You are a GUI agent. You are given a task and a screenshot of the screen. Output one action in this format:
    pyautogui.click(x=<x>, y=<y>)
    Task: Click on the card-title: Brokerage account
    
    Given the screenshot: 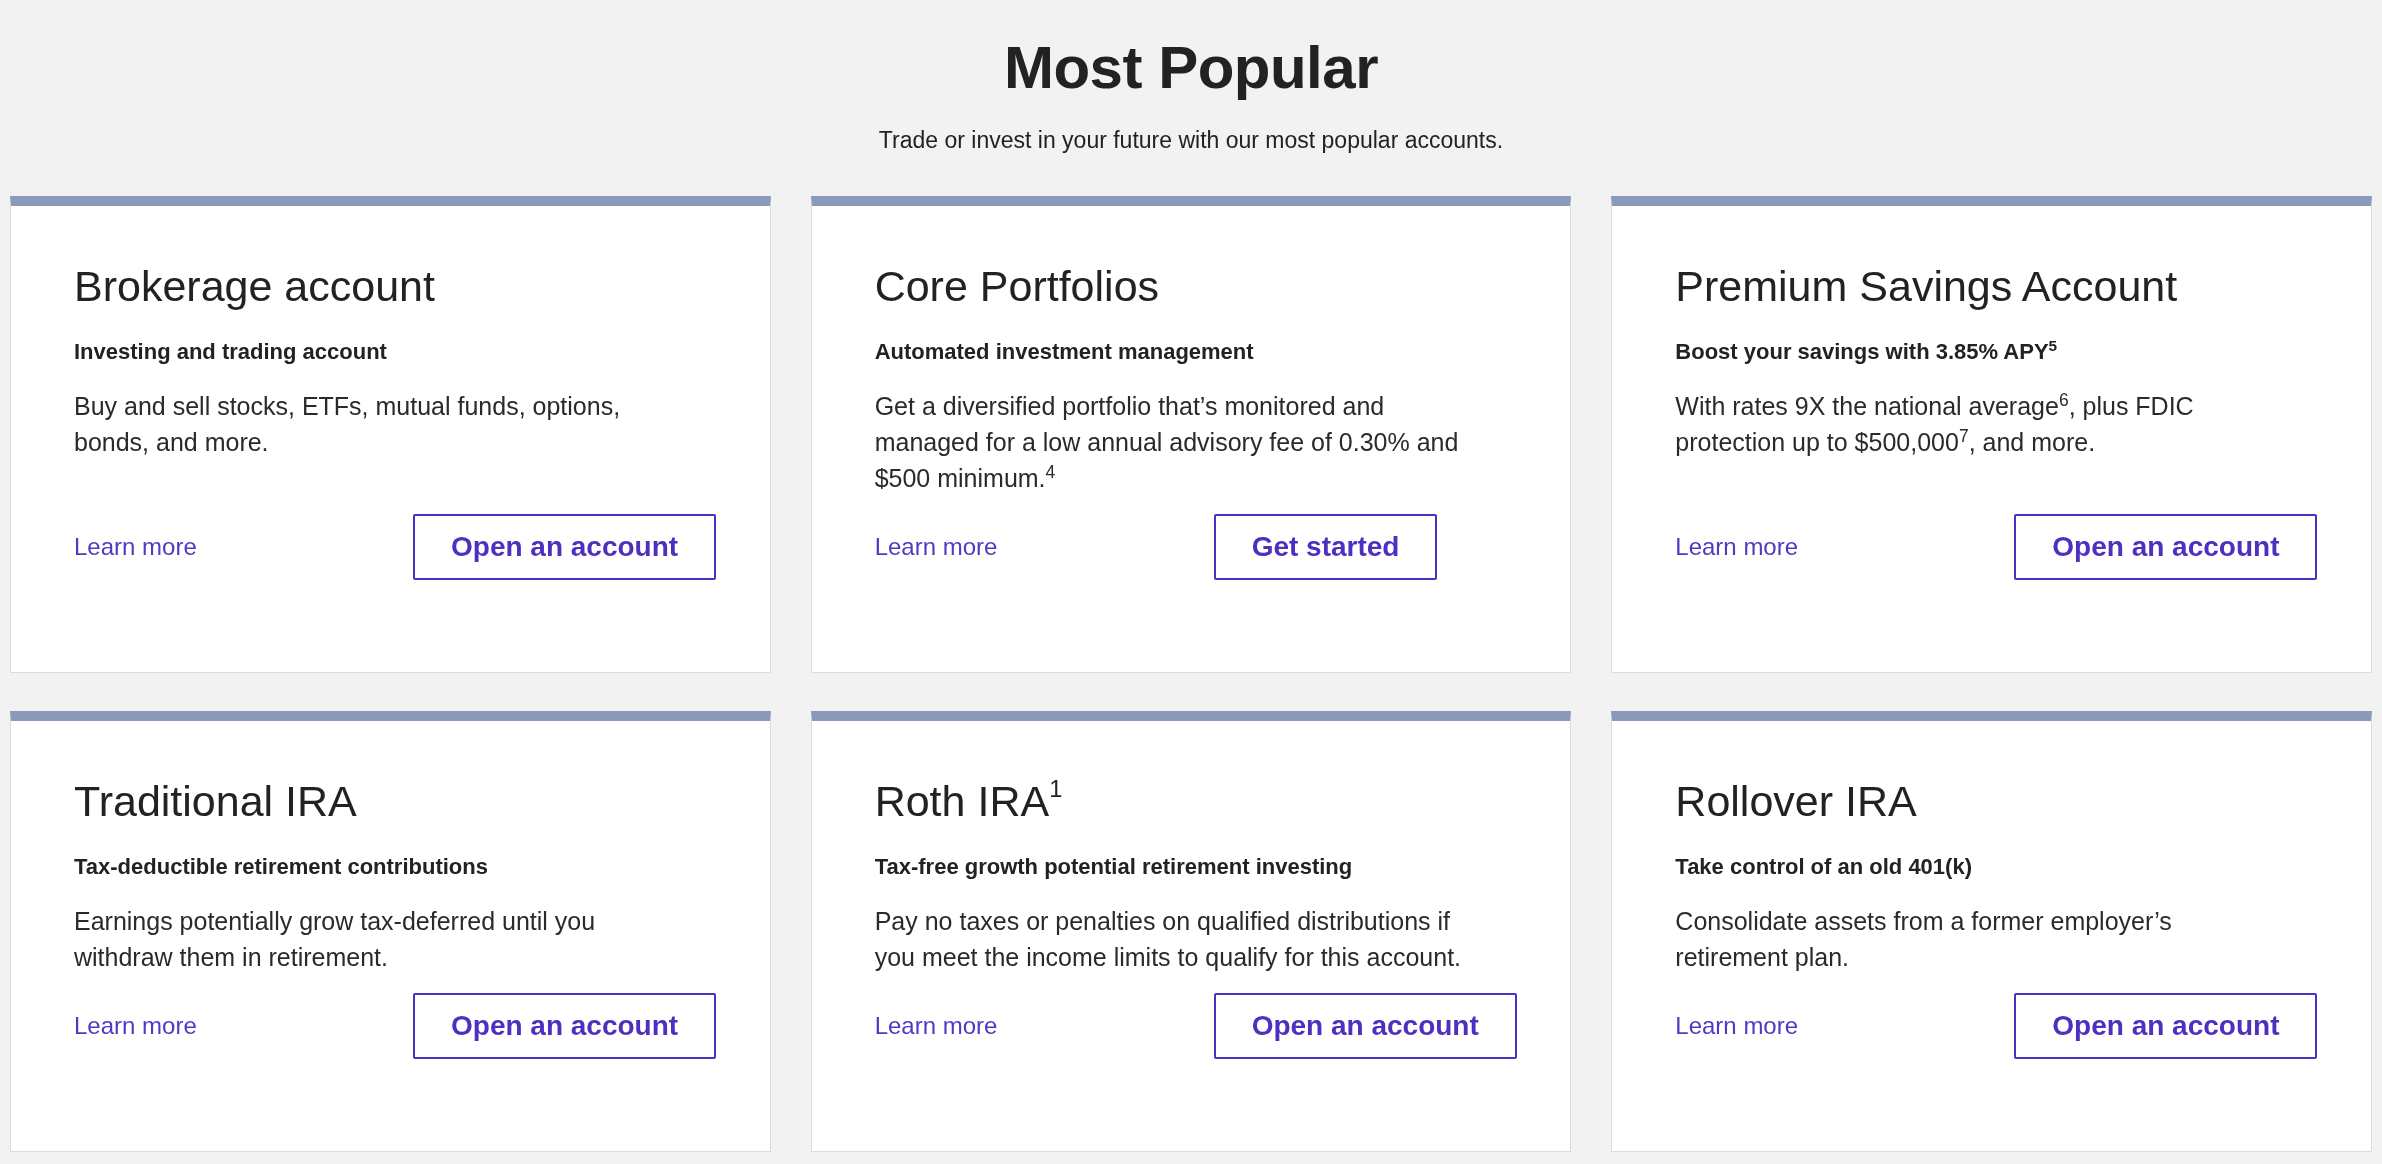 What is the action you would take?
    pyautogui.click(x=255, y=286)
    